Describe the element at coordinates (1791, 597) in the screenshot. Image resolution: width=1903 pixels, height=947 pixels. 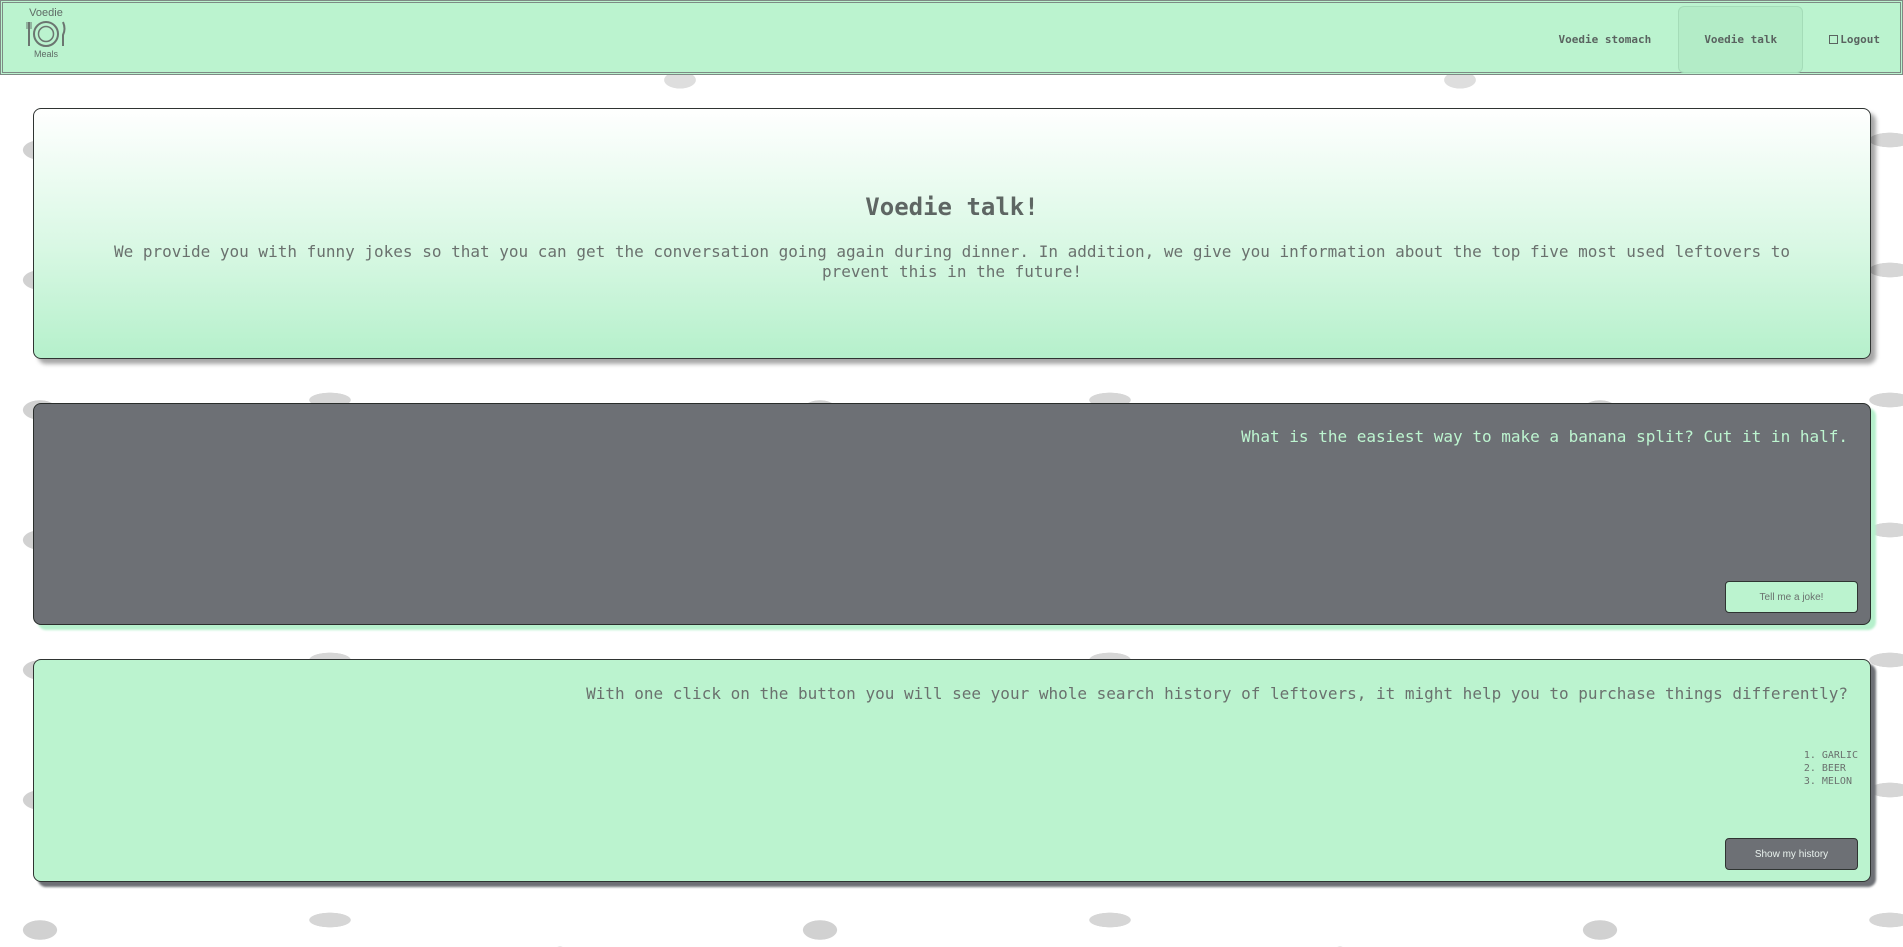
I see `tell-joke-button: Tell me a joke!` at that location.